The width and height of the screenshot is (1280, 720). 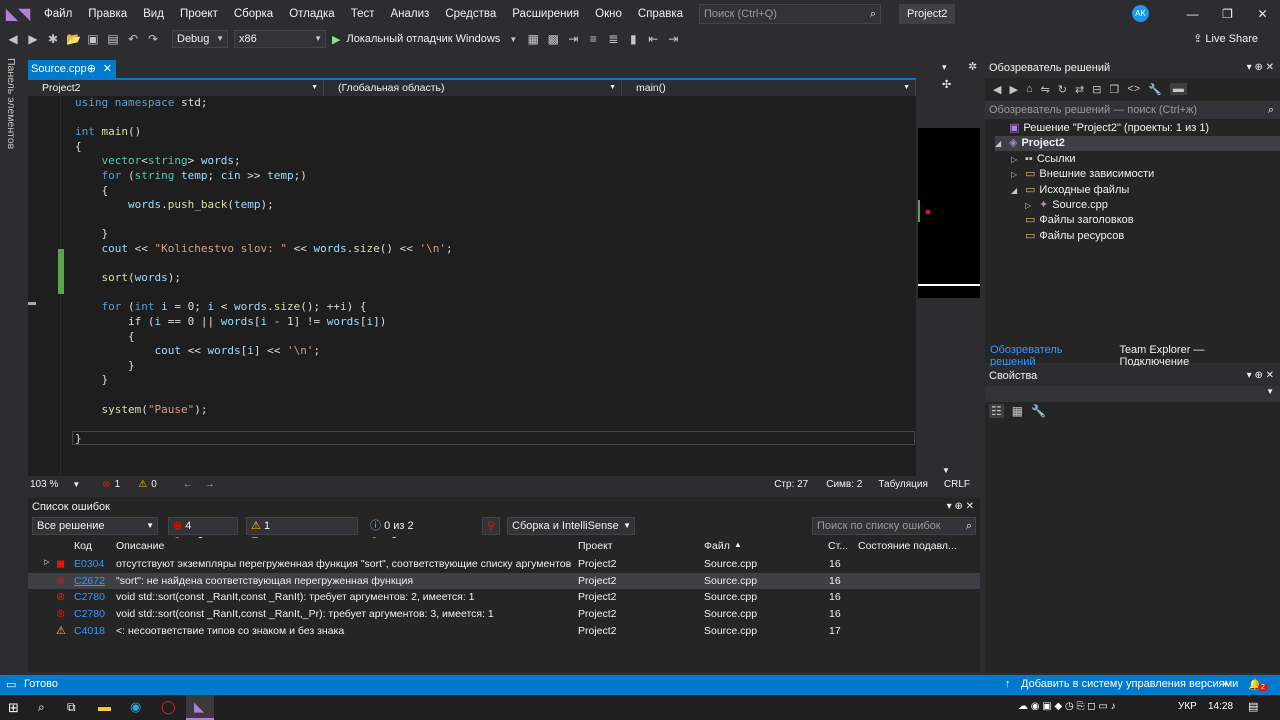 I want to click on code-line: using namespace std;, so click(x=141, y=103).